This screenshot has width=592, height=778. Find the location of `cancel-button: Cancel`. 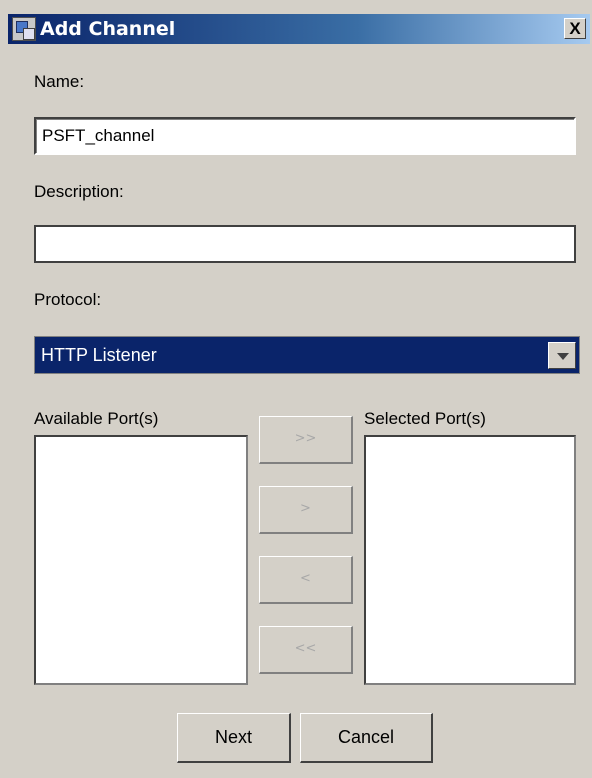

cancel-button: Cancel is located at coordinates (366, 738).